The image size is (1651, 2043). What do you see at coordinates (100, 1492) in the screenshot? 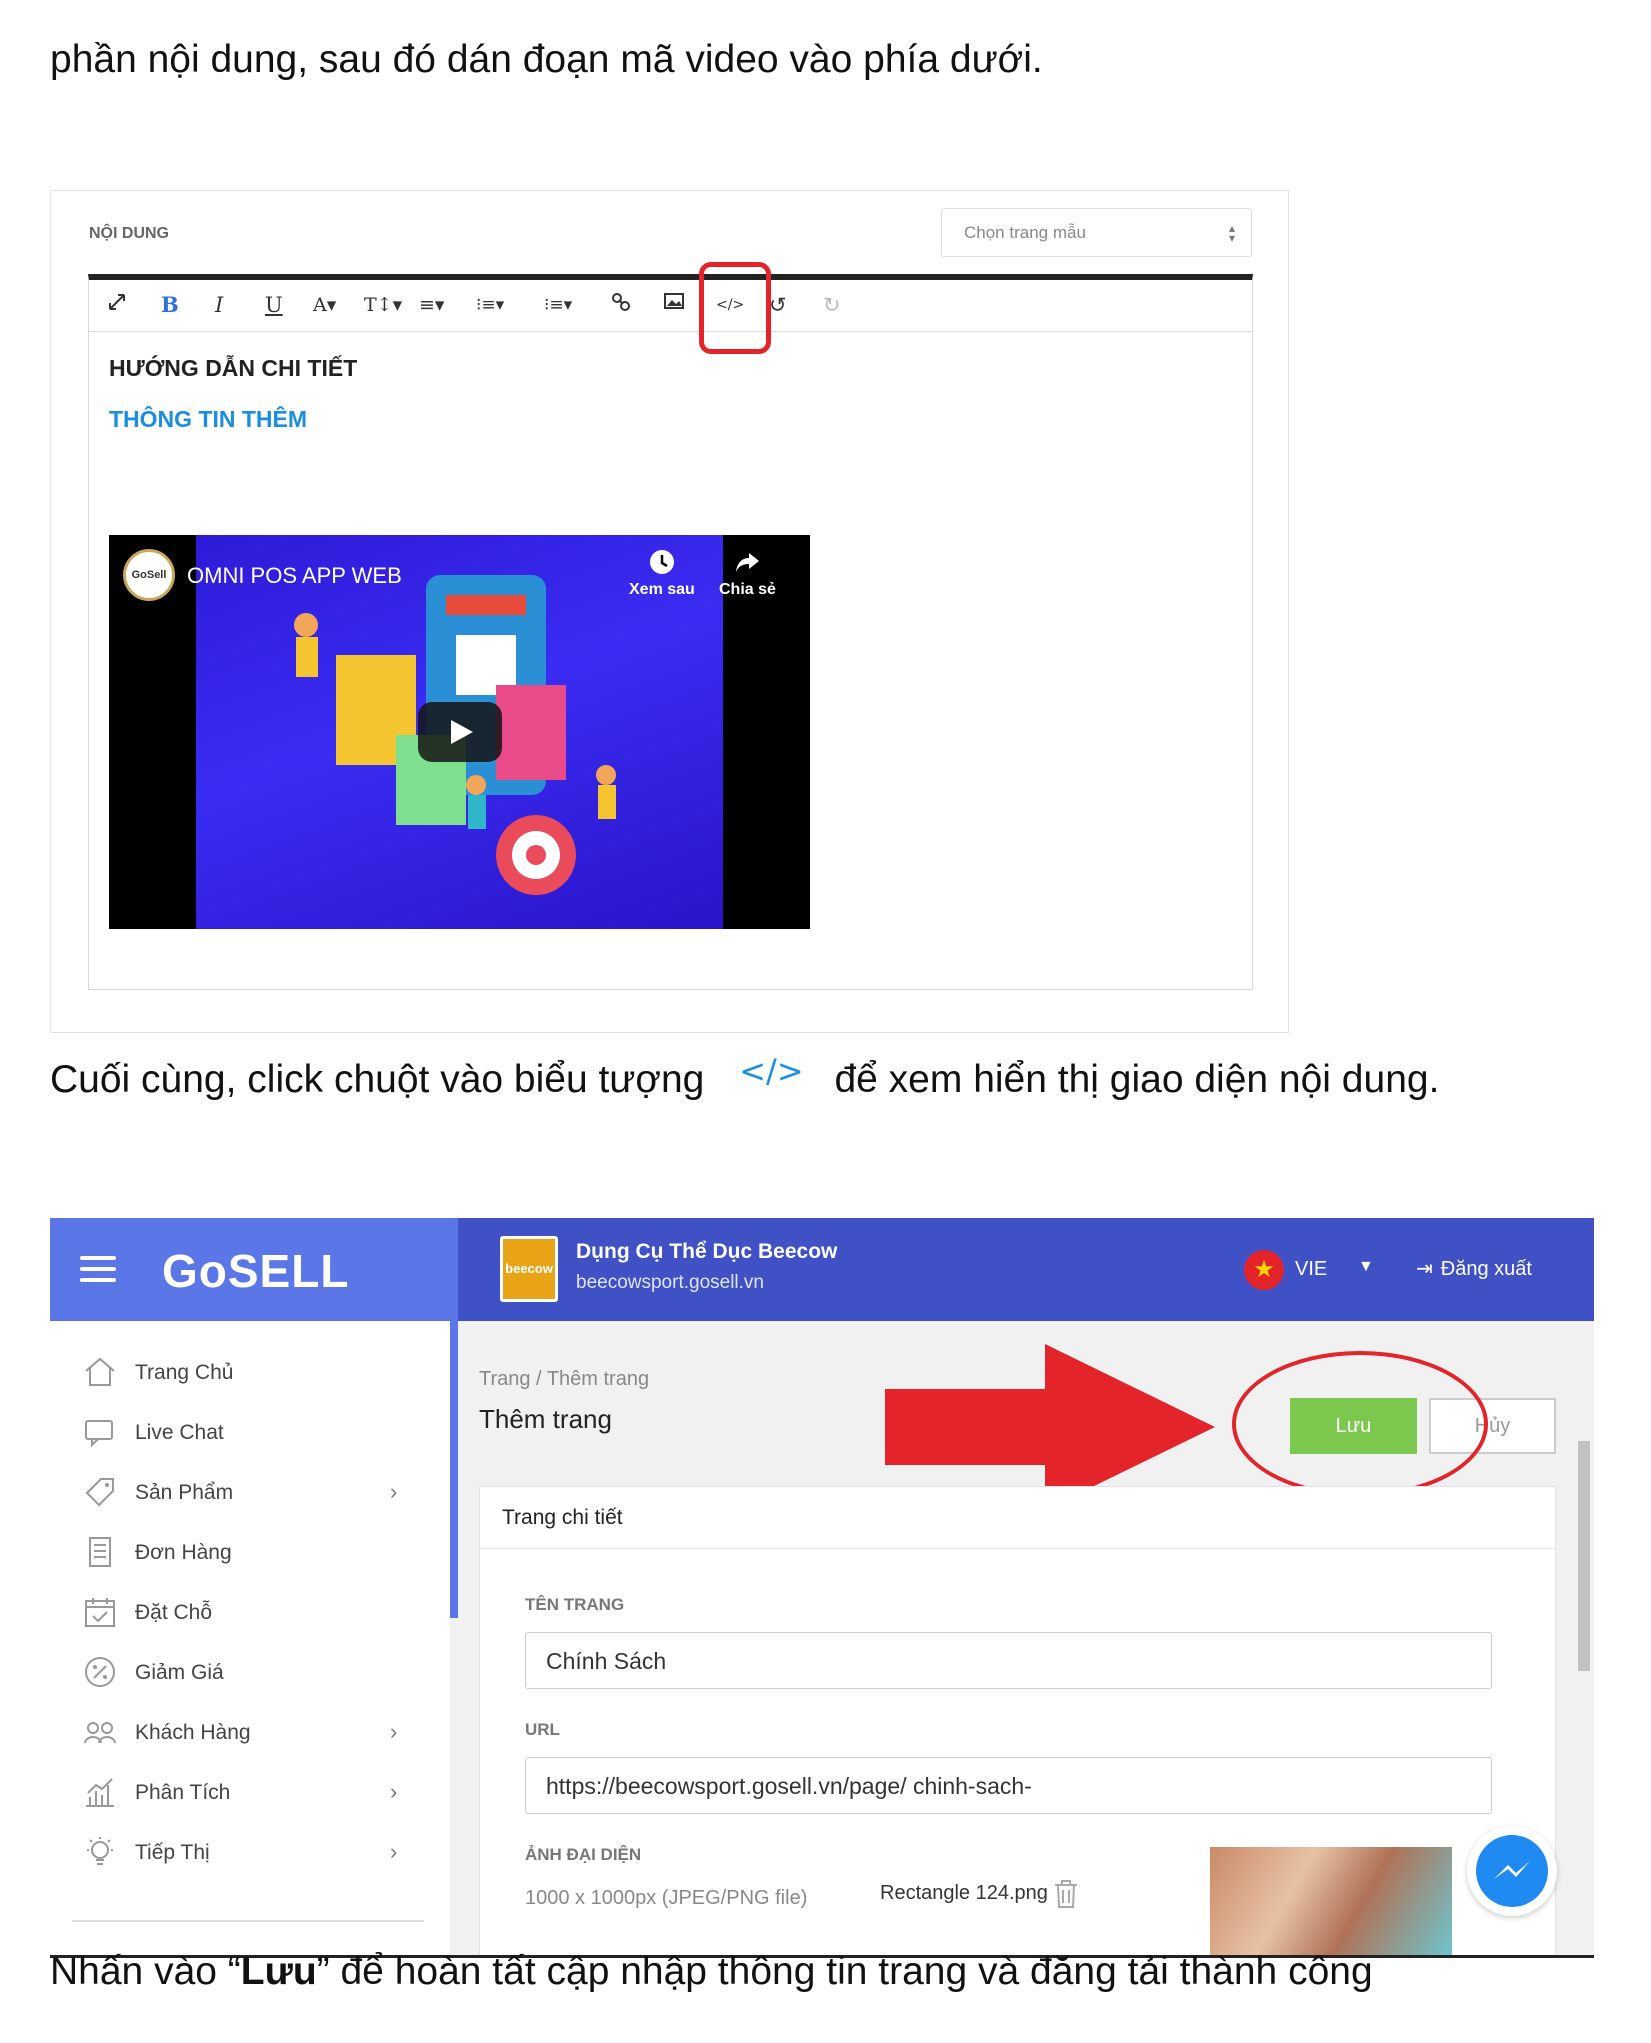
I see `tag-icon` at bounding box center [100, 1492].